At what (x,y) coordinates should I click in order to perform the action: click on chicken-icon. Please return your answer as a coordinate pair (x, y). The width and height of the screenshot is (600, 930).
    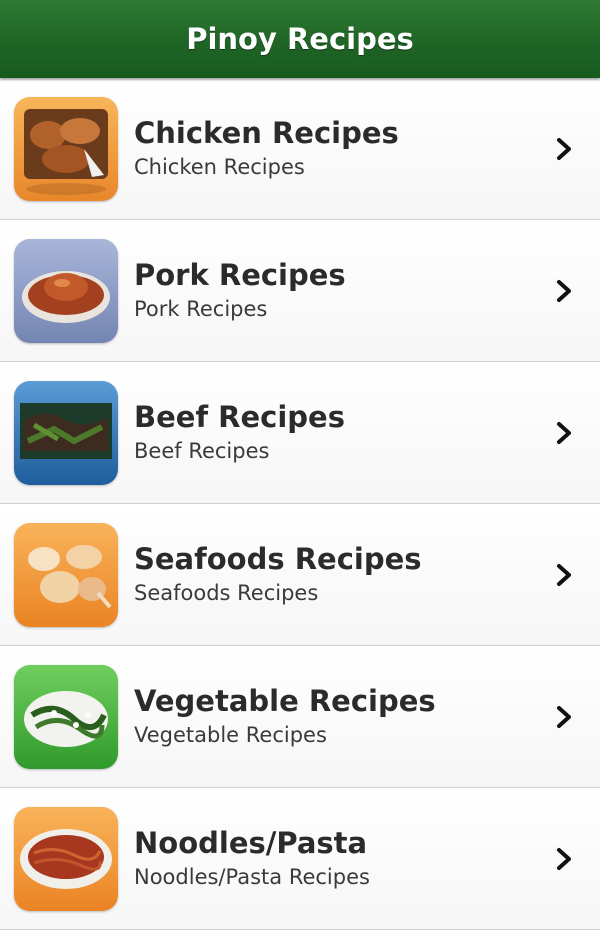
    Looking at the image, I should click on (66, 148).